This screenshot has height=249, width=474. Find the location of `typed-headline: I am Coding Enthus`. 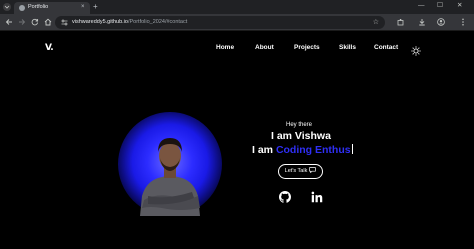

typed-headline: I am Coding Enthus is located at coordinates (302, 150).